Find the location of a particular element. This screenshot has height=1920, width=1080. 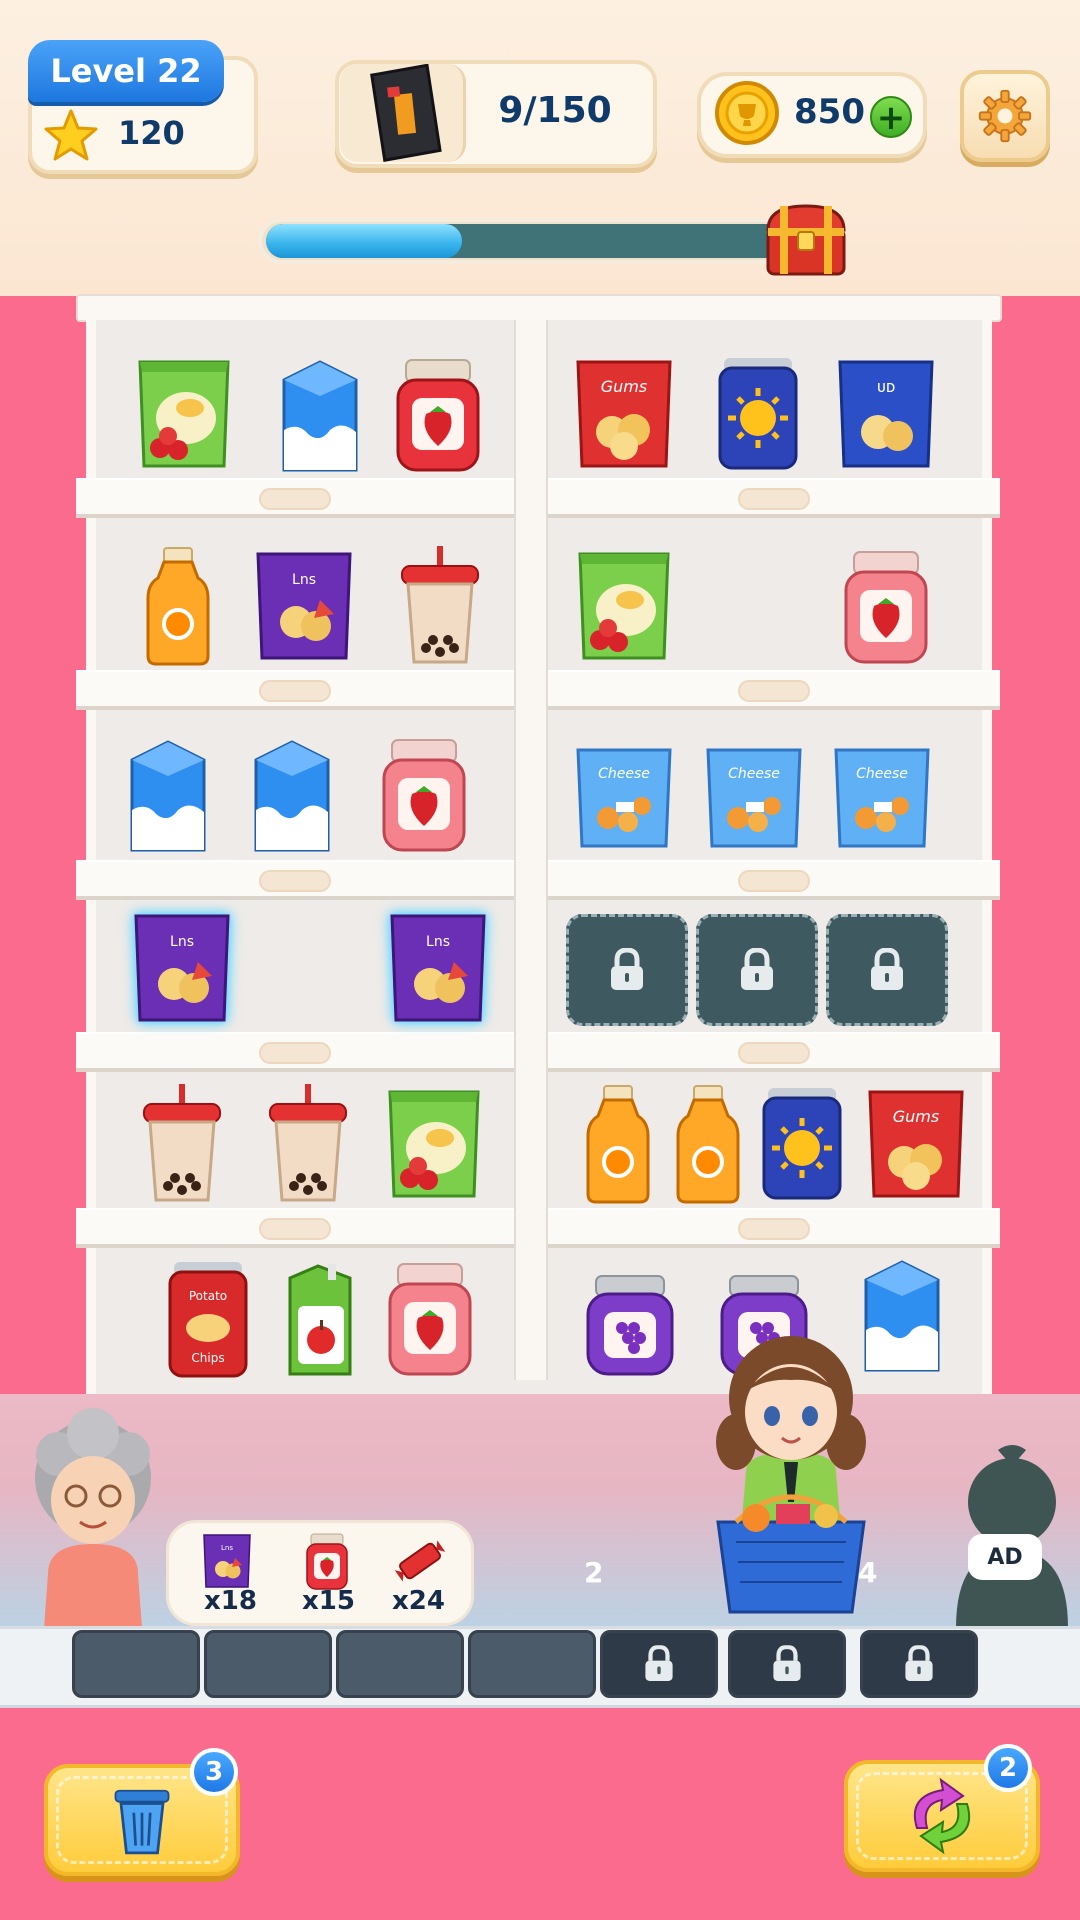

order-count: x15 is located at coordinates (328, 1601).